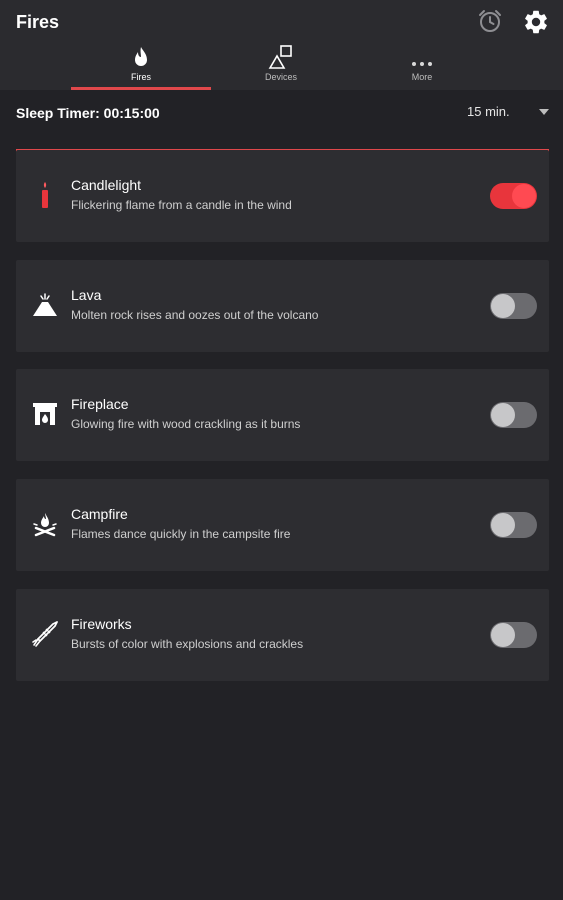 This screenshot has width=563, height=900. I want to click on flame-icon, so click(141, 56).